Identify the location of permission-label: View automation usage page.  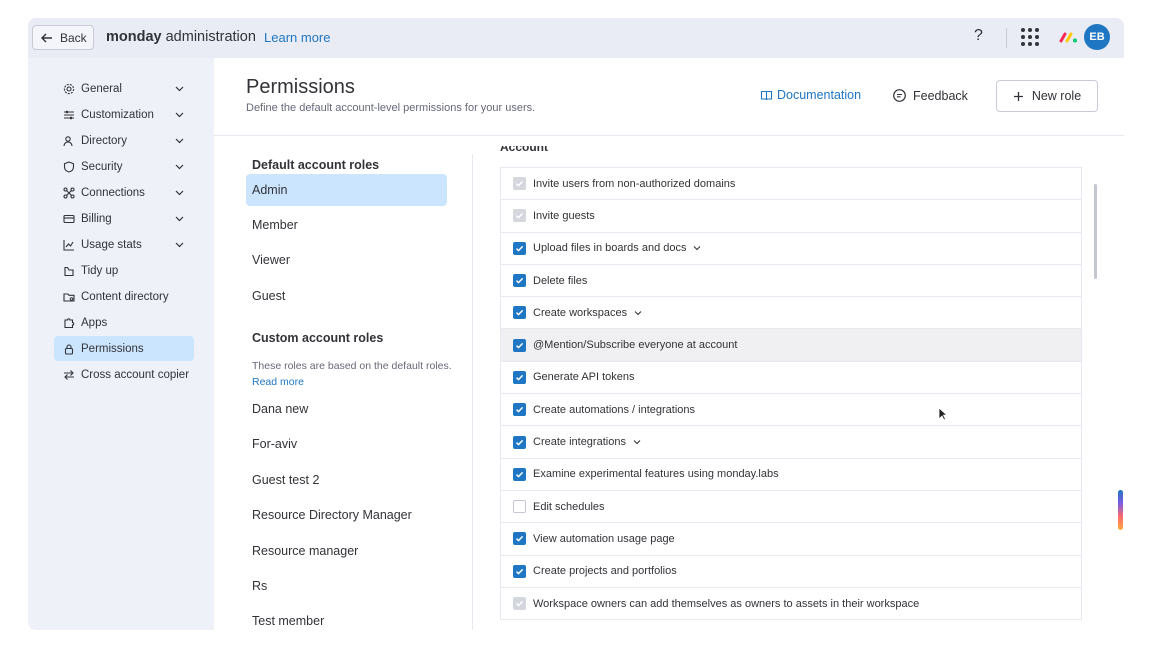
(604, 538).